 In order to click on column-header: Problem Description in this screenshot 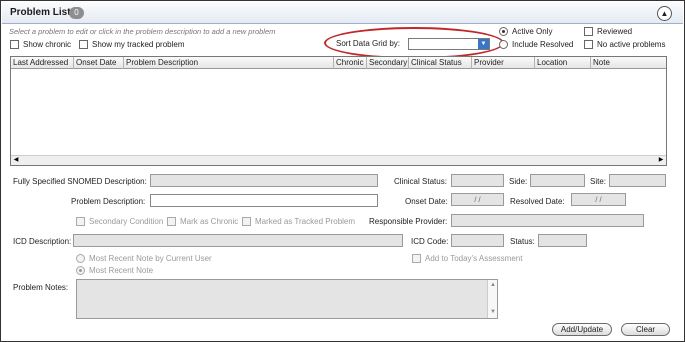, I will do `click(229, 63)`.